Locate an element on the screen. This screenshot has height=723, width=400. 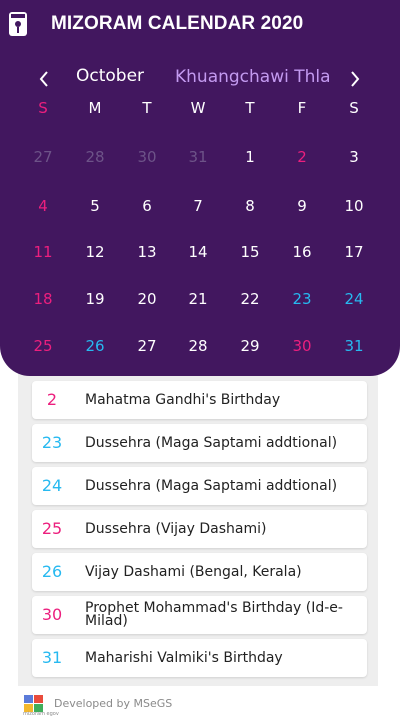
calendar-day-cell: 7 is located at coordinates (198, 206).